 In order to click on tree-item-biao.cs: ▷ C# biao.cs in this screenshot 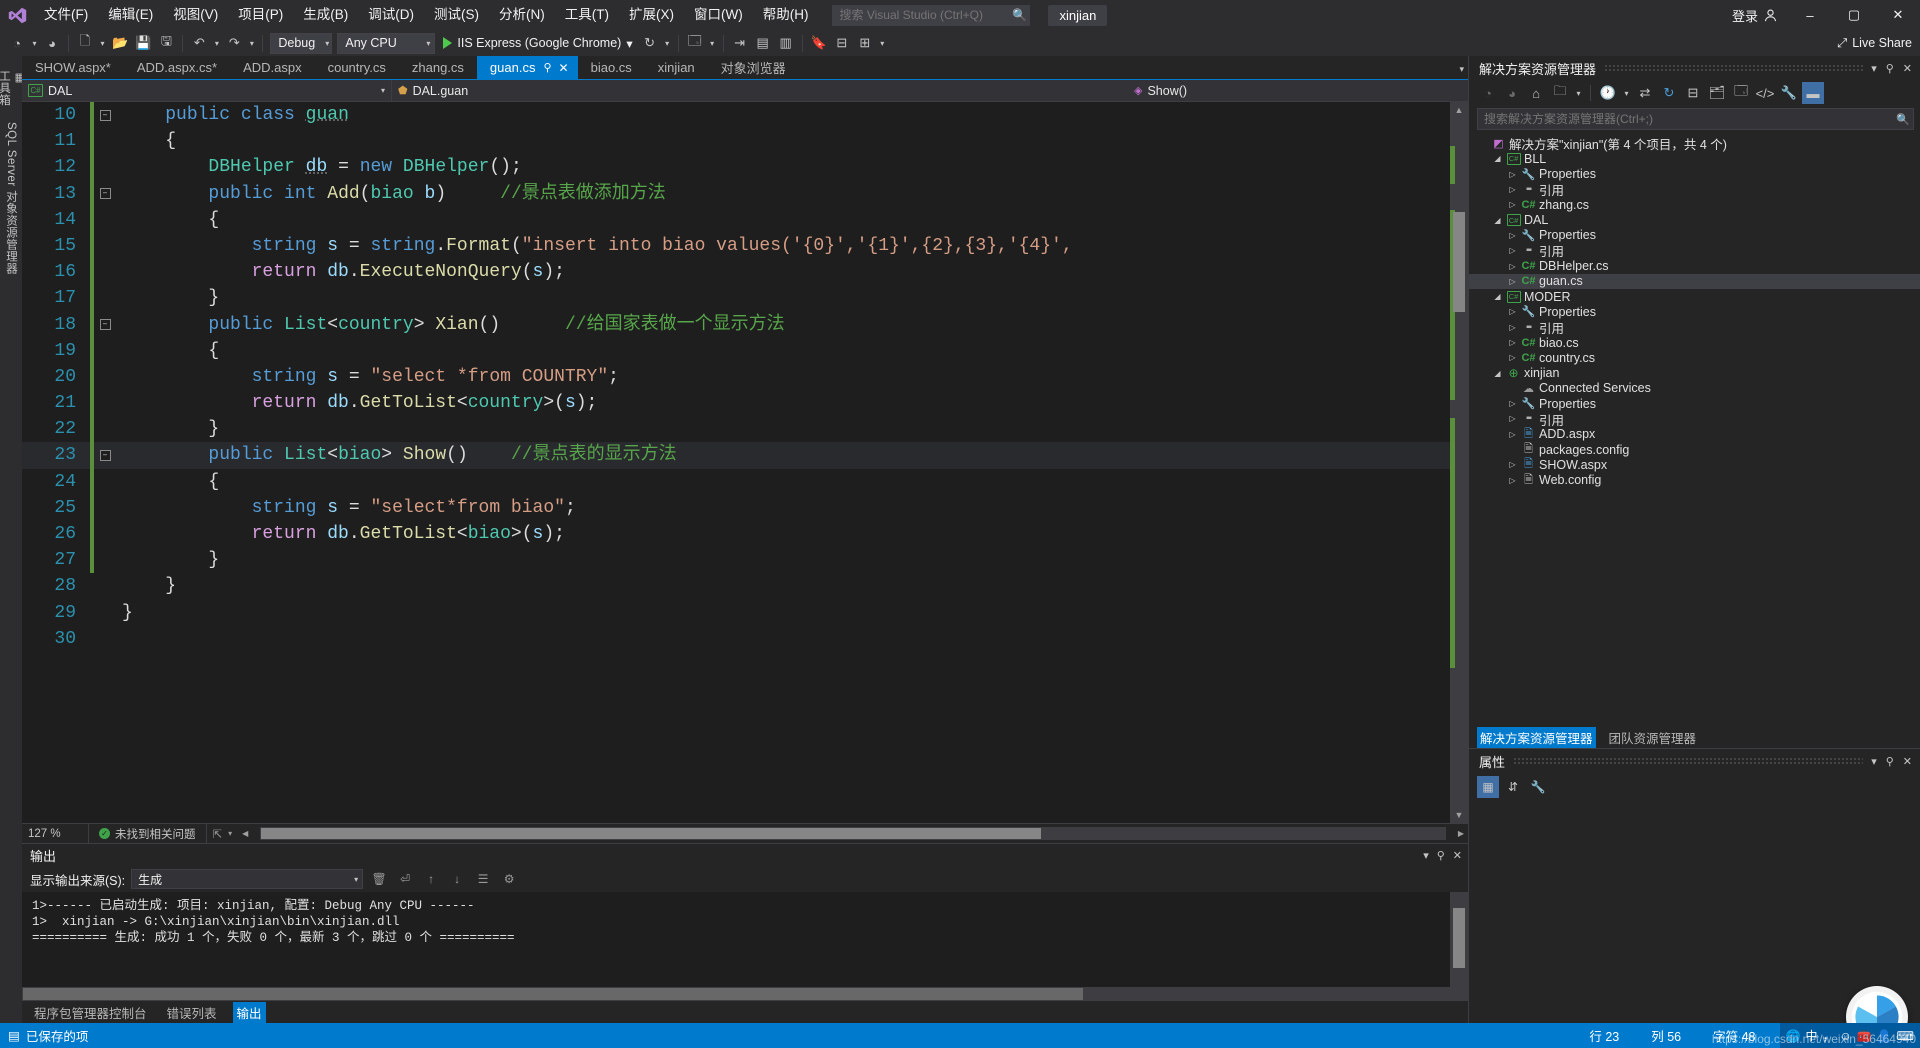, I will do `click(1694, 342)`.